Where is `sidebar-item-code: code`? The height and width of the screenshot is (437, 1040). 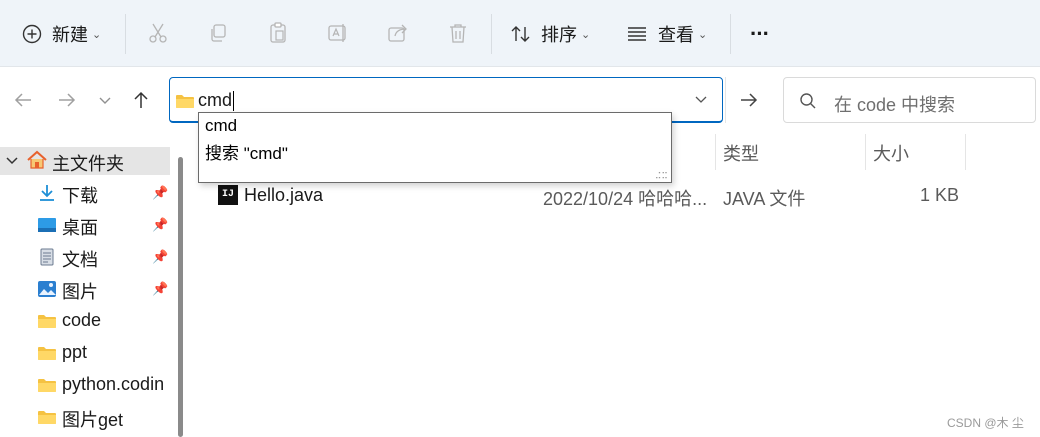
sidebar-item-code: code is located at coordinates (86, 321).